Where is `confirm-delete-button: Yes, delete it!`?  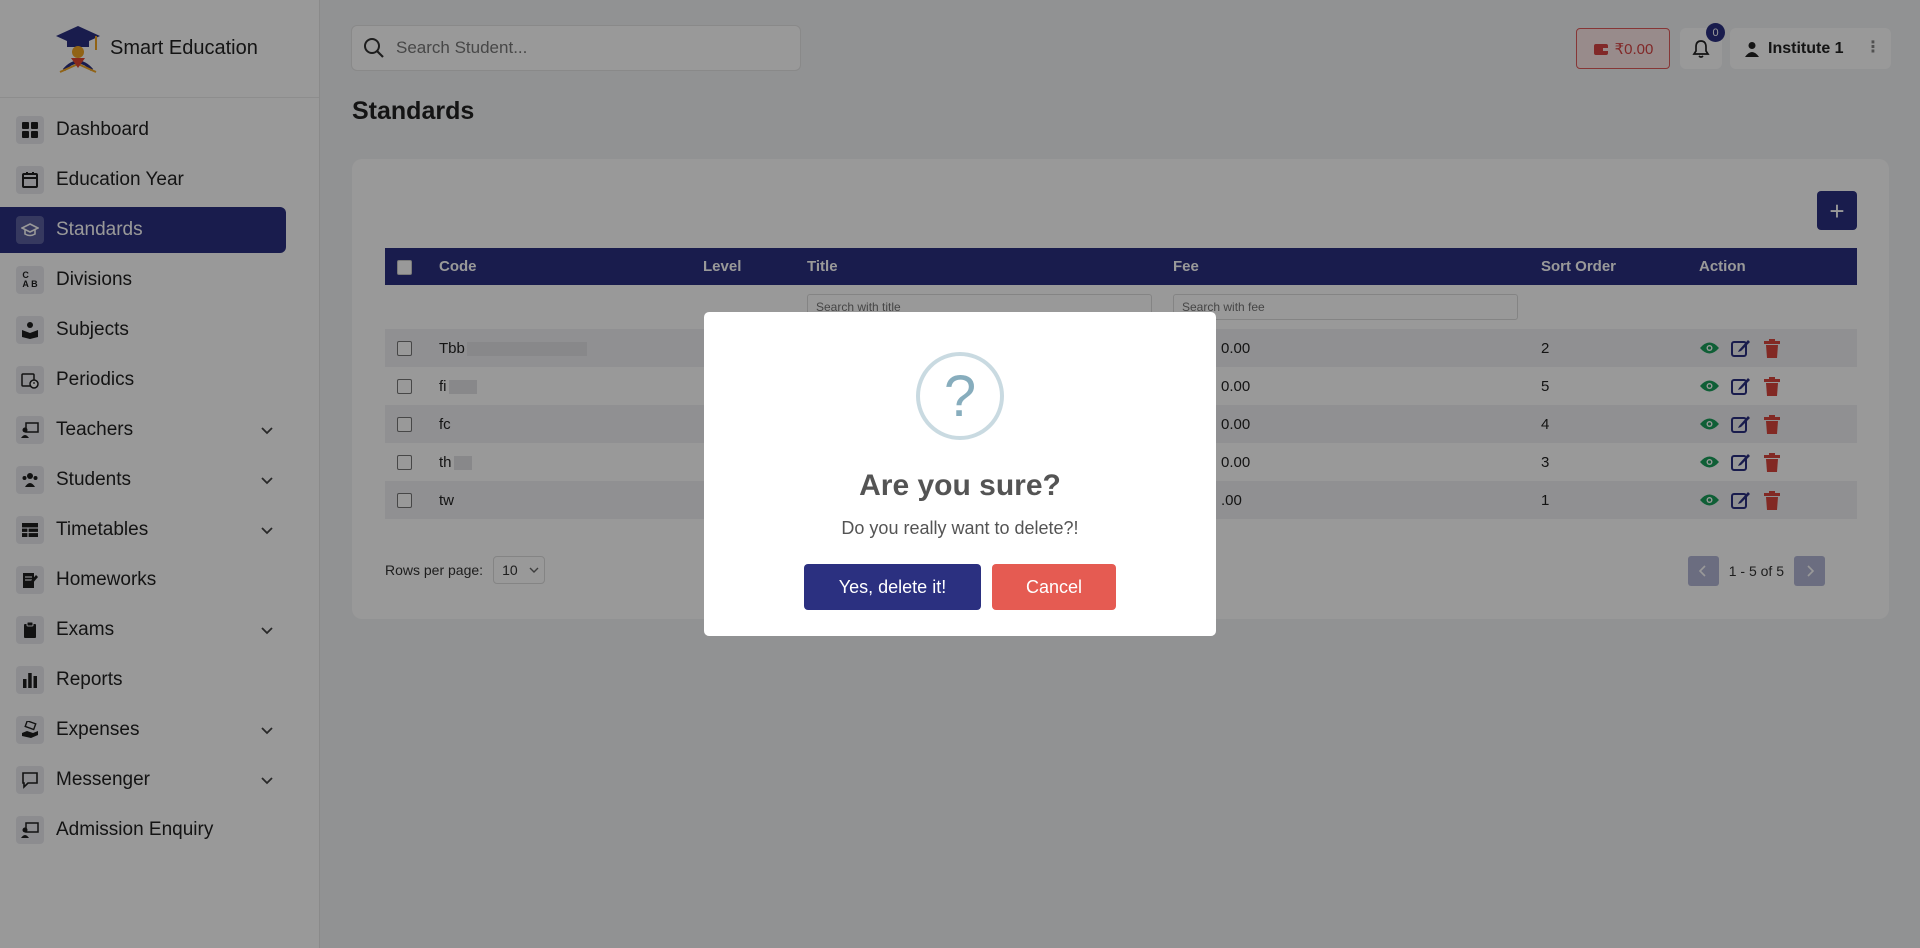
confirm-delete-button: Yes, delete it! is located at coordinates (892, 587).